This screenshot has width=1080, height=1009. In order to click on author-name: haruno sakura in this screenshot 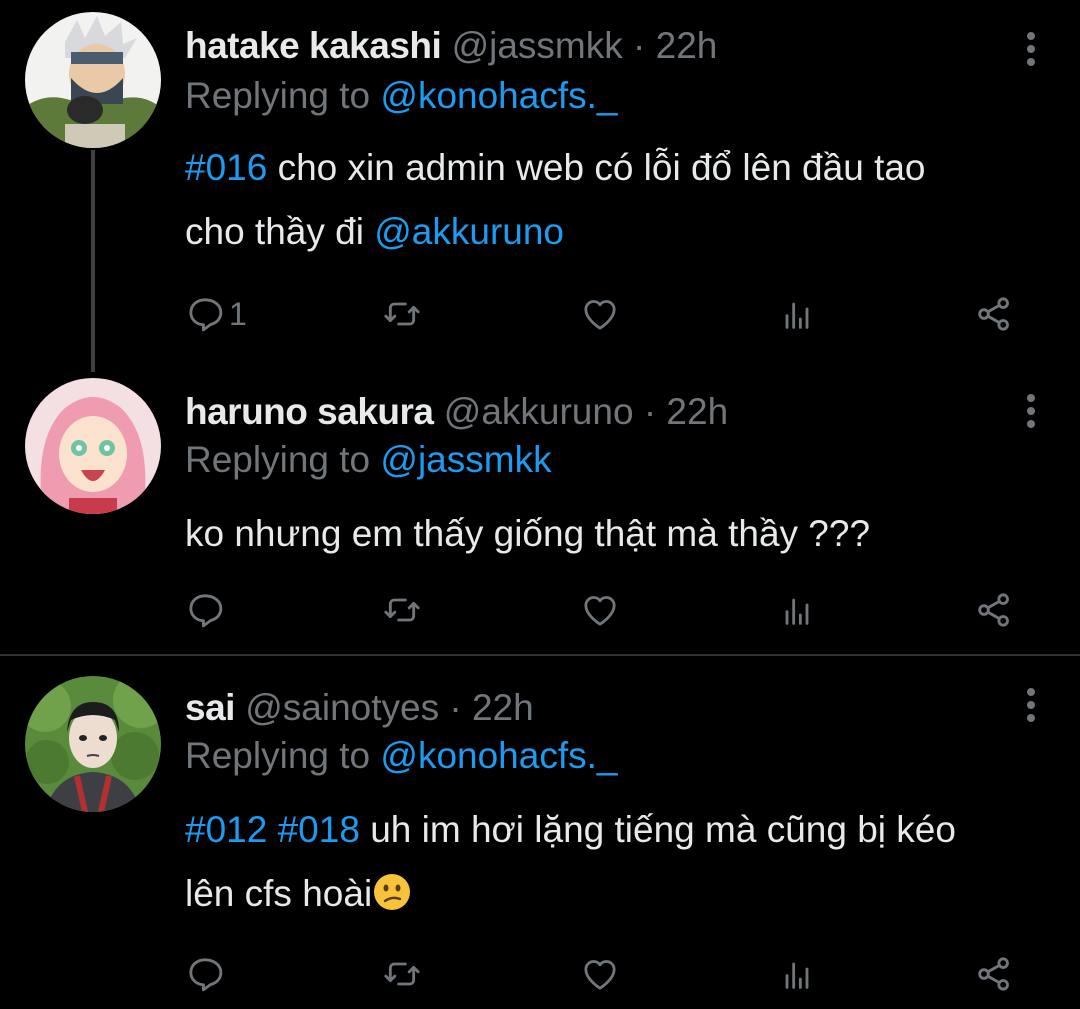, I will do `click(309, 411)`.